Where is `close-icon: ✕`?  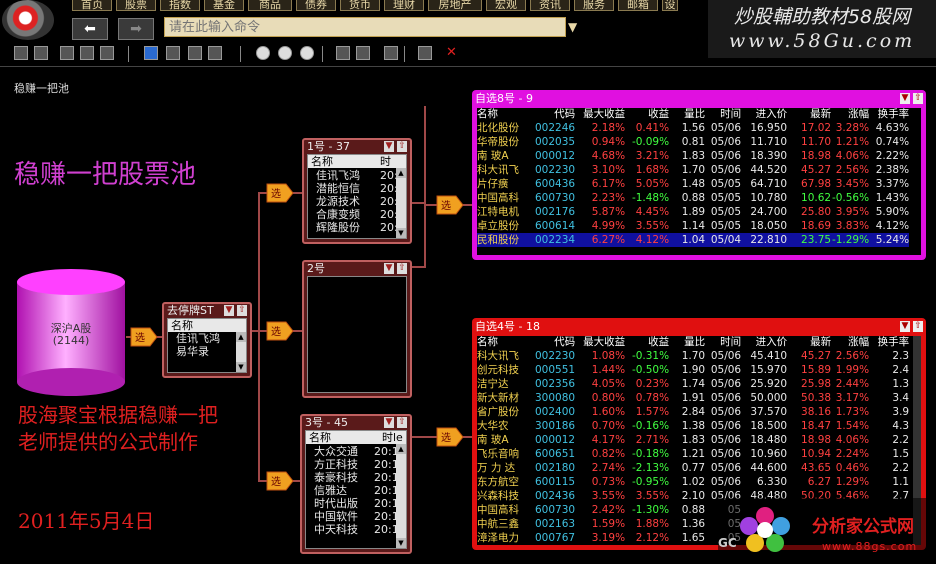
close-icon: ✕ is located at coordinates (453, 53).